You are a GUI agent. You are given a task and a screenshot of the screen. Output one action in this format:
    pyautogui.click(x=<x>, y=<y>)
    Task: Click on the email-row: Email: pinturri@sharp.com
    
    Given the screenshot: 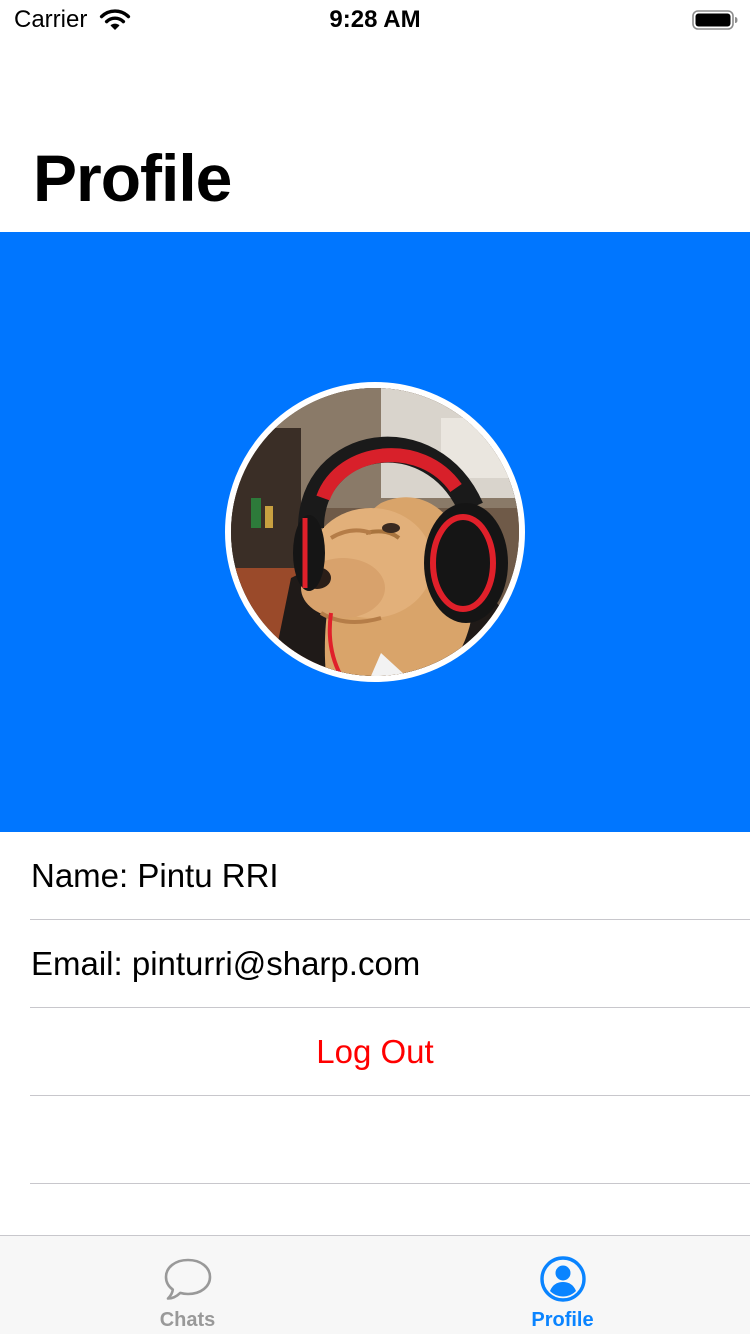 What is the action you would take?
    pyautogui.click(x=390, y=964)
    